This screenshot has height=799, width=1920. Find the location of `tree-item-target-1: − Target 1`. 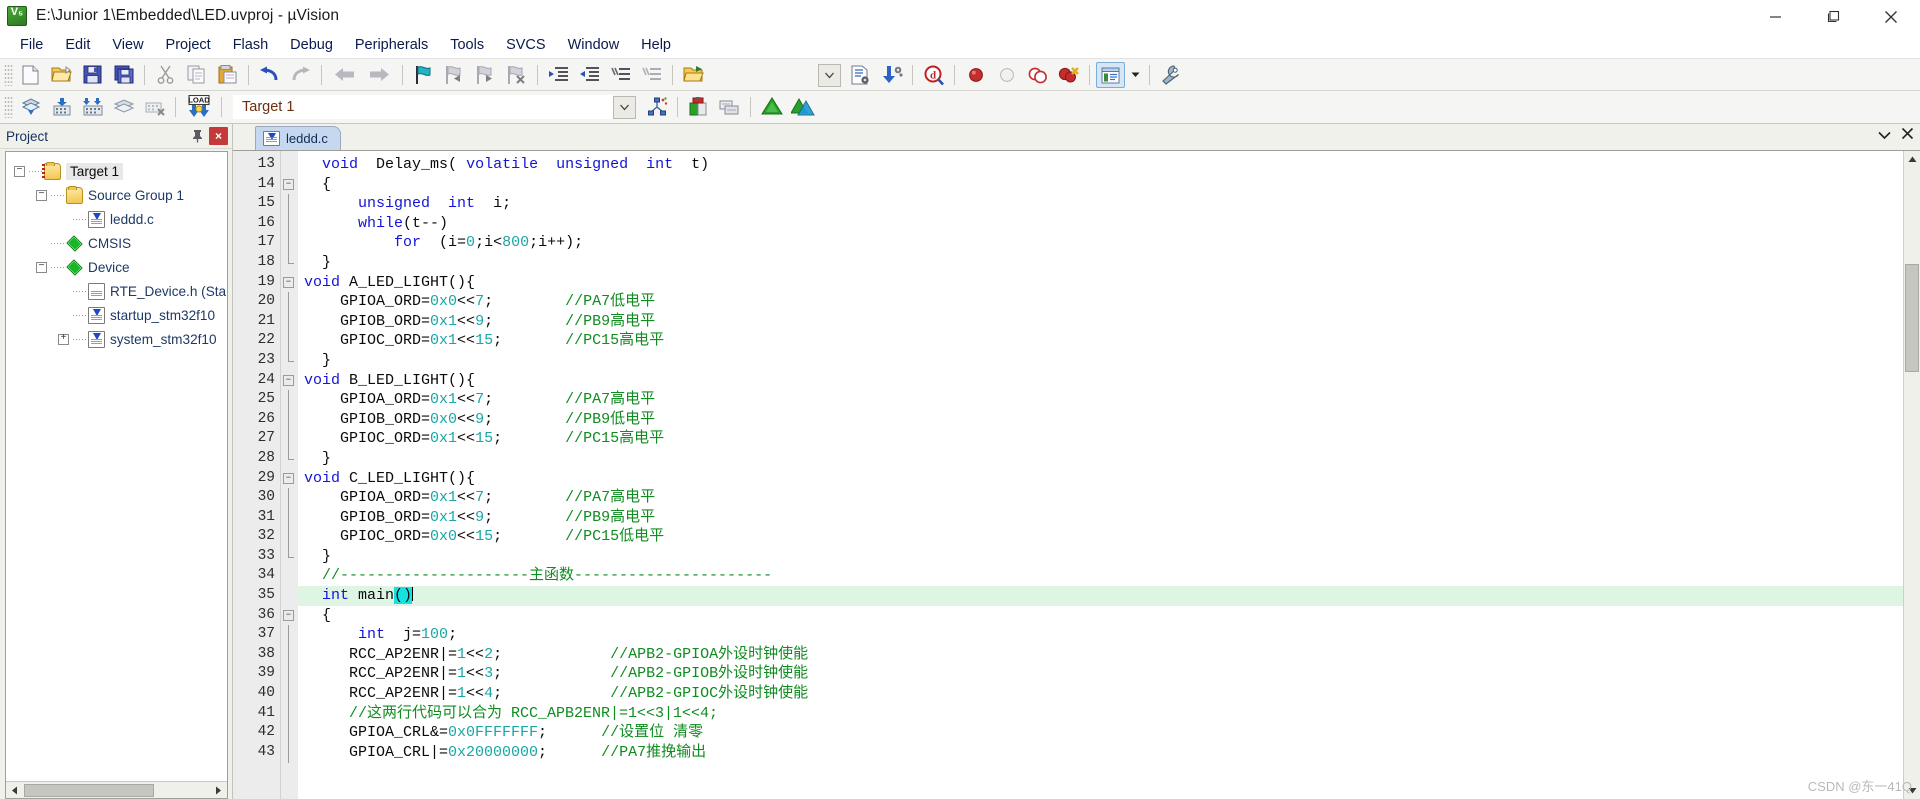

tree-item-target-1: − Target 1 is located at coordinates (120, 171).